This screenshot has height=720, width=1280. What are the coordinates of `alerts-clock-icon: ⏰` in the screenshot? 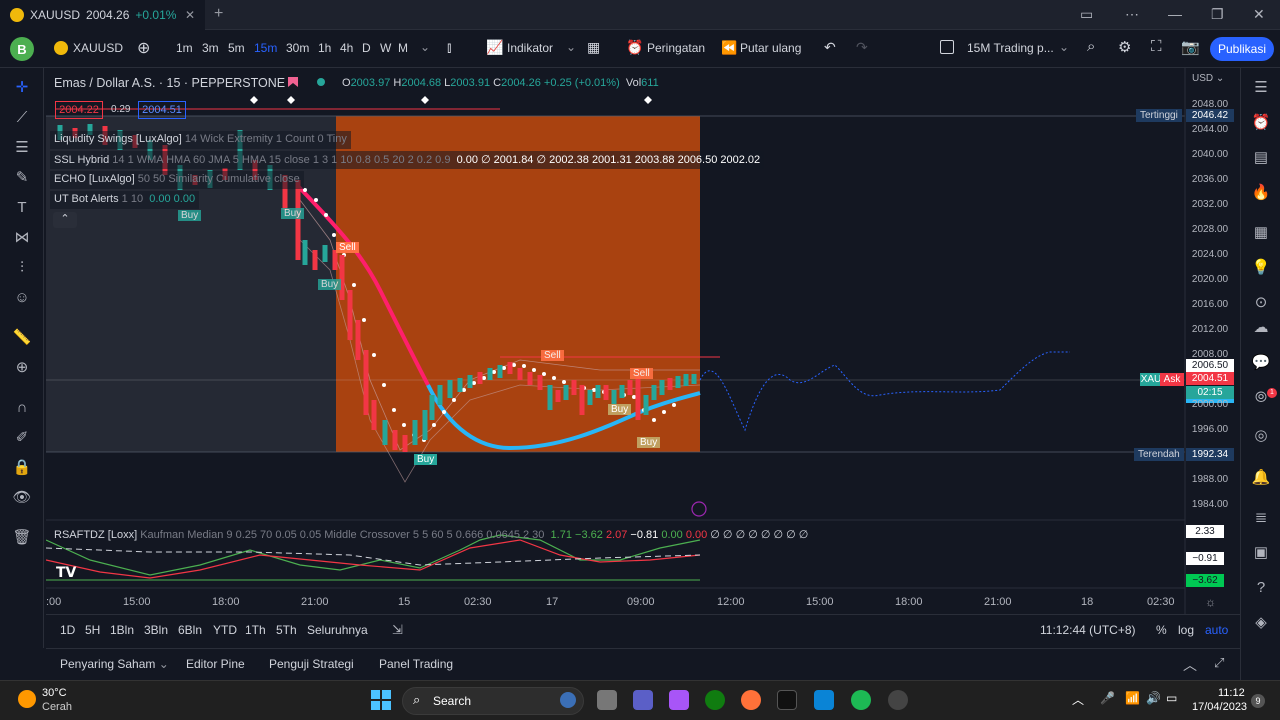 It's located at (1261, 123).